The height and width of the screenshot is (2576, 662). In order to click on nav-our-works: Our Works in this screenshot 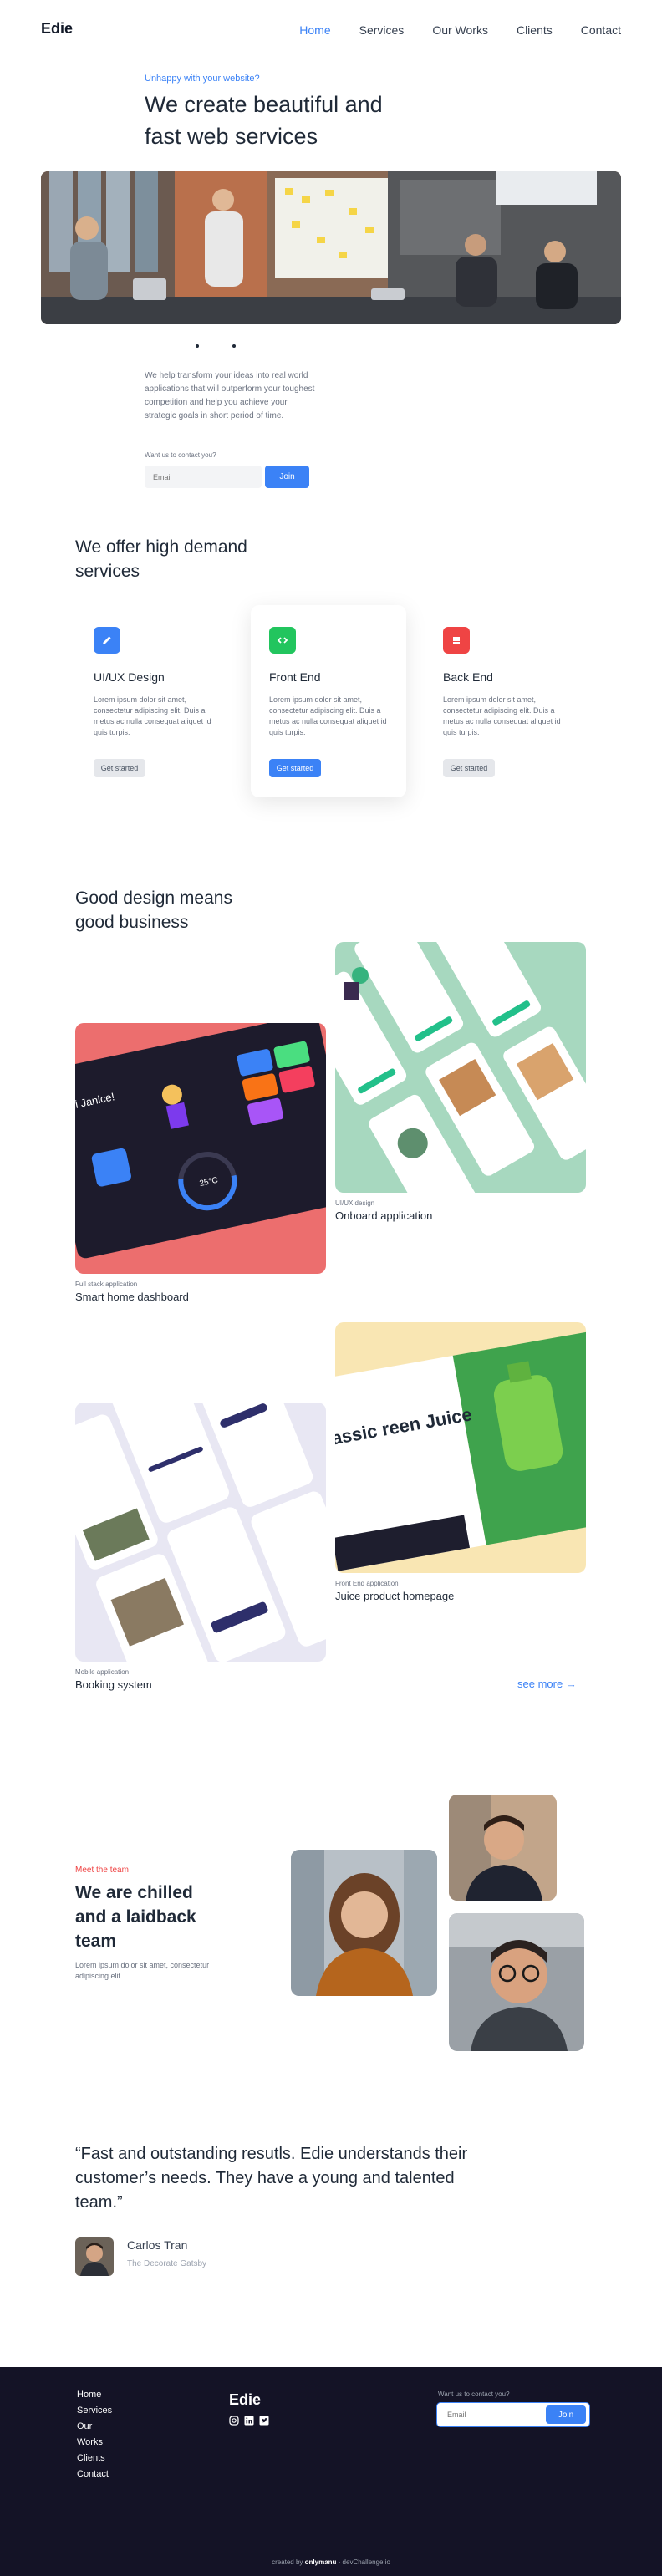, I will do `click(460, 30)`.